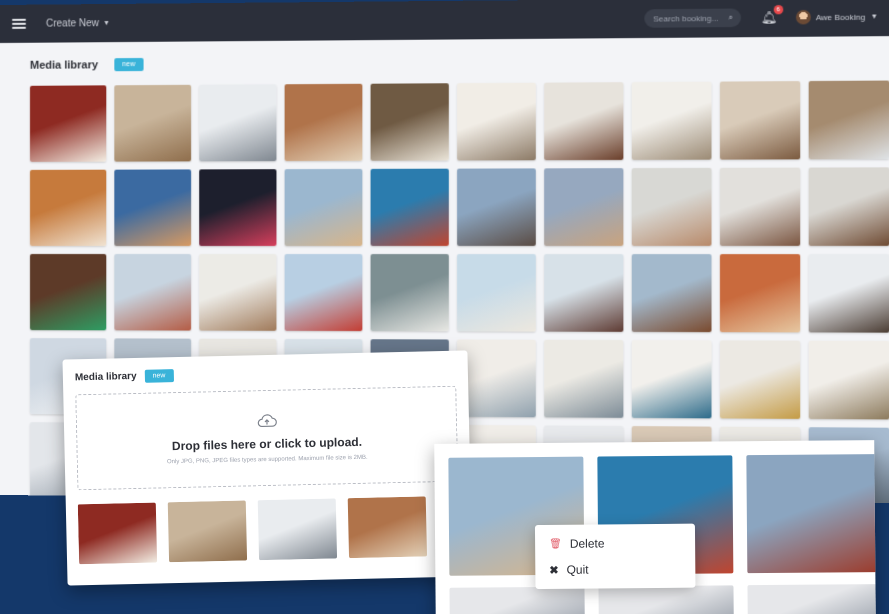 This screenshot has width=889, height=614. Describe the element at coordinates (73, 23) in the screenshot. I see `create-new-label: Create New` at that location.